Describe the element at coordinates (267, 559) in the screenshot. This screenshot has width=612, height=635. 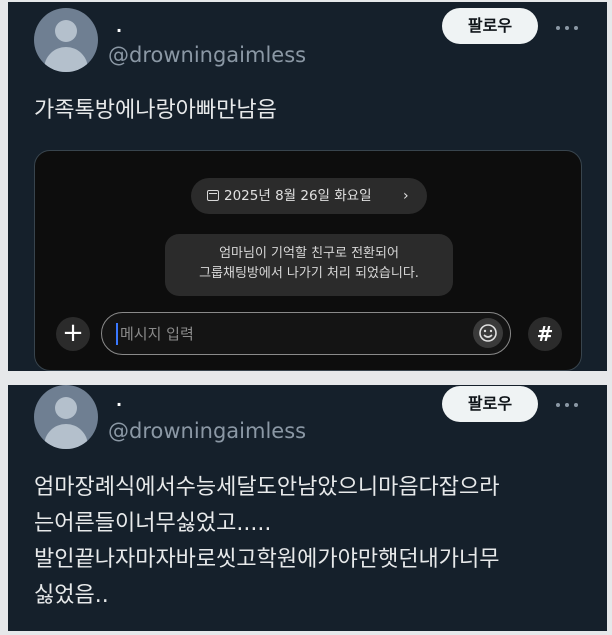
I see `tweet-text-line: 발인끝나자마자바로씻고학원에가야만햇던내가너무` at that location.